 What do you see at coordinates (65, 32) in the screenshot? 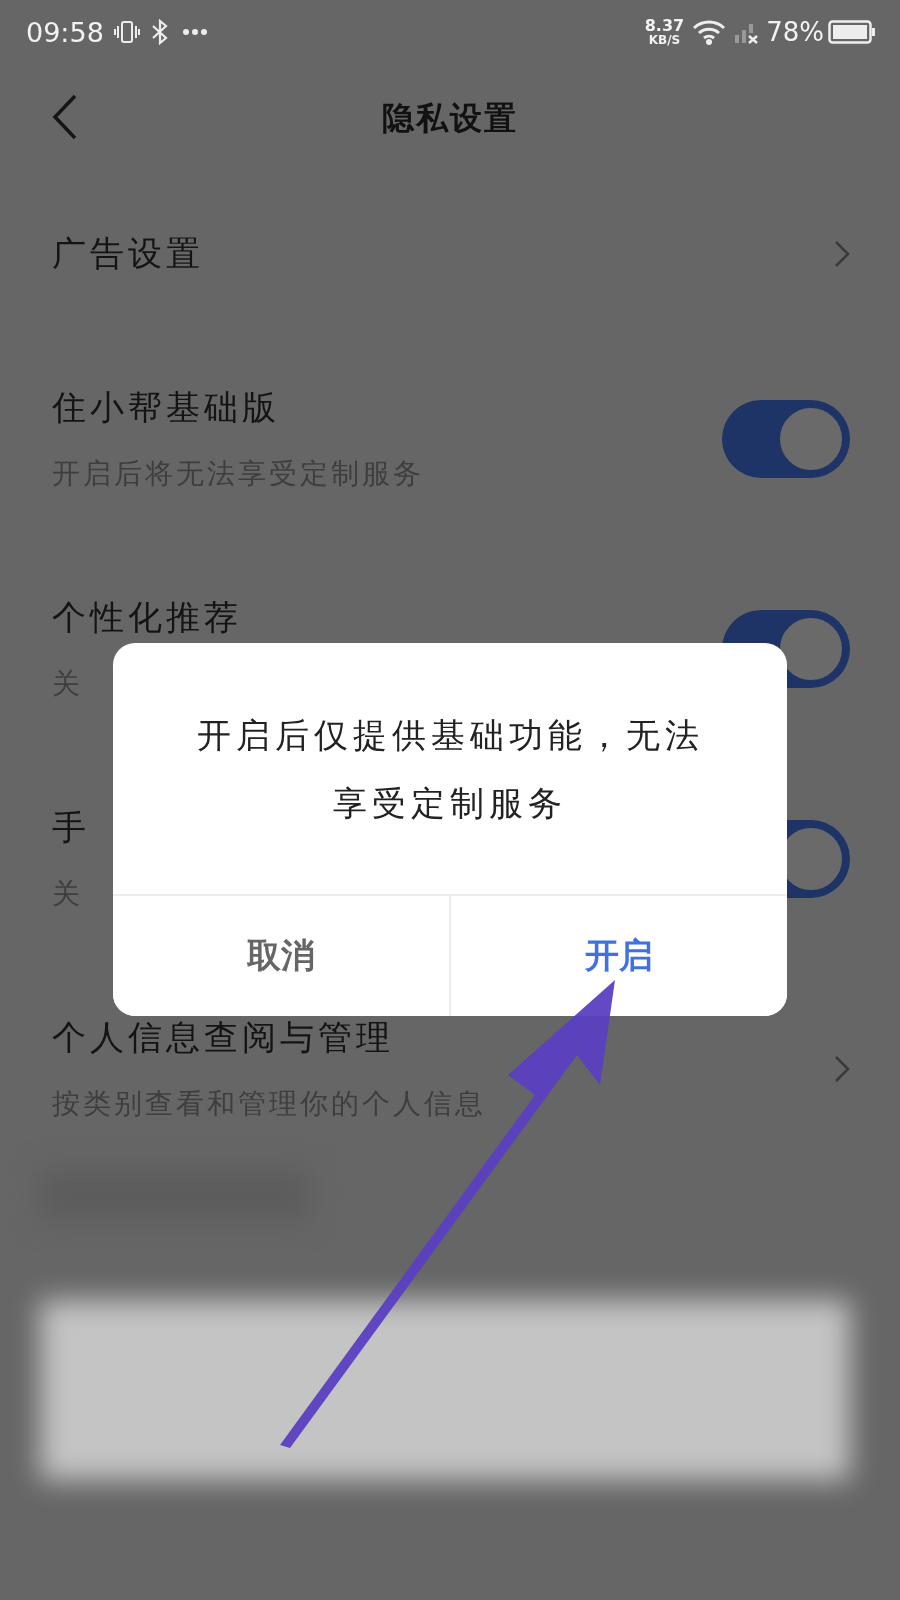
I see `status-time: 09:58` at bounding box center [65, 32].